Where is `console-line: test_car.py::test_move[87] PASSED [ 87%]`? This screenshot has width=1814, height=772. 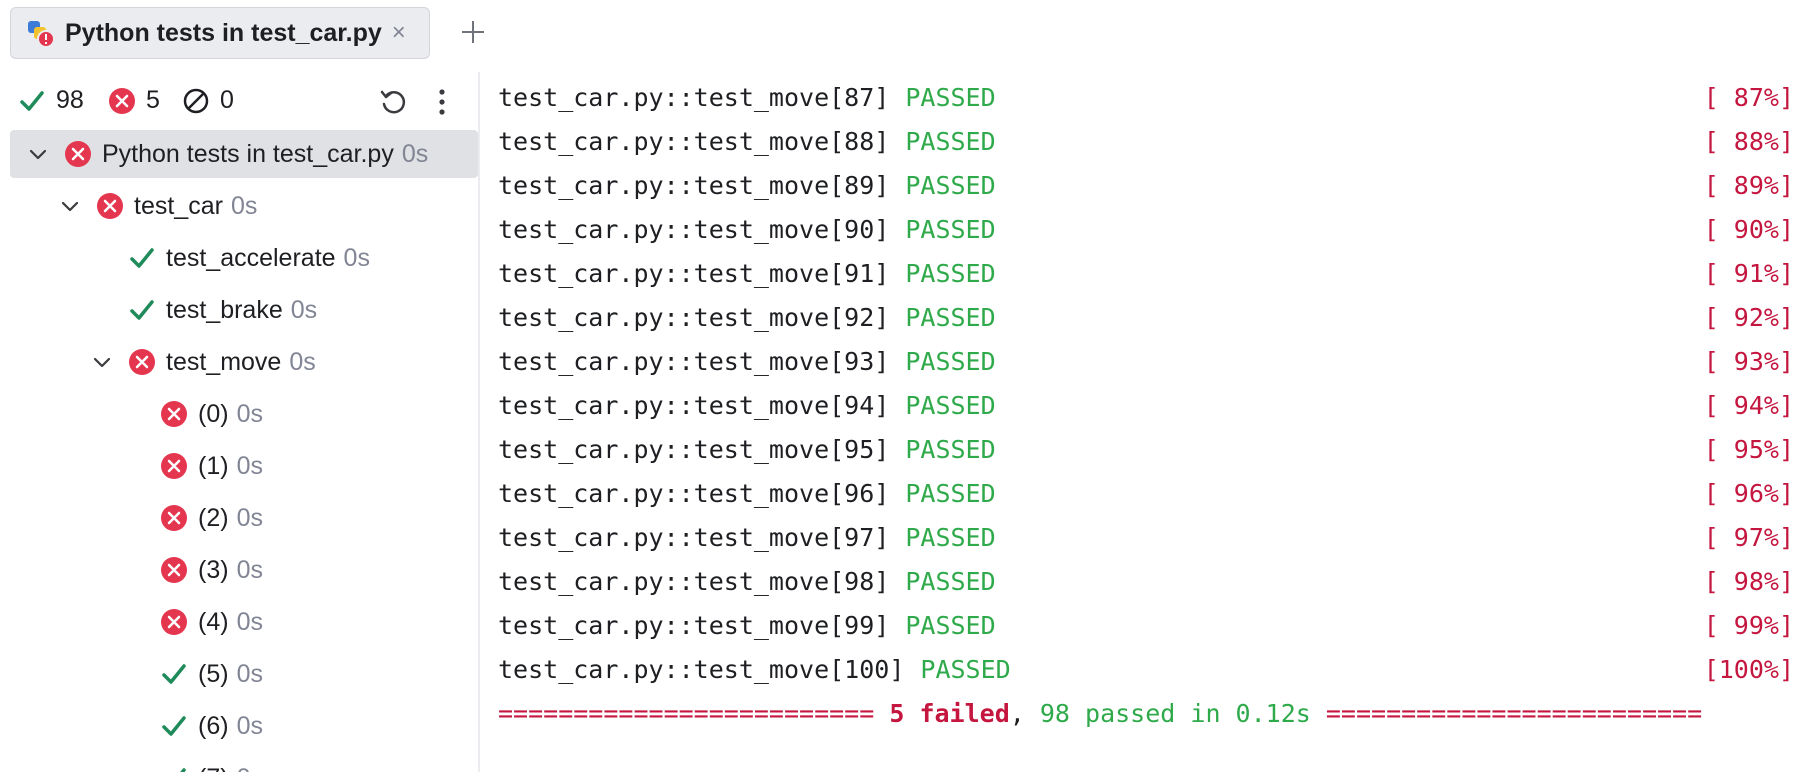
console-line: test_car.py::test_move[87] PASSED [ 87%] is located at coordinates (1146, 98).